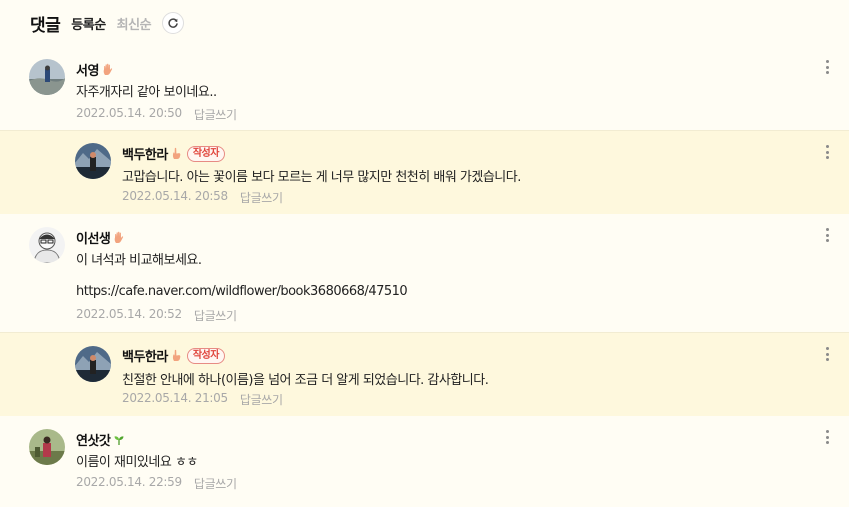  What do you see at coordinates (119, 440) in the screenshot?
I see `sprout-level-icon` at bounding box center [119, 440].